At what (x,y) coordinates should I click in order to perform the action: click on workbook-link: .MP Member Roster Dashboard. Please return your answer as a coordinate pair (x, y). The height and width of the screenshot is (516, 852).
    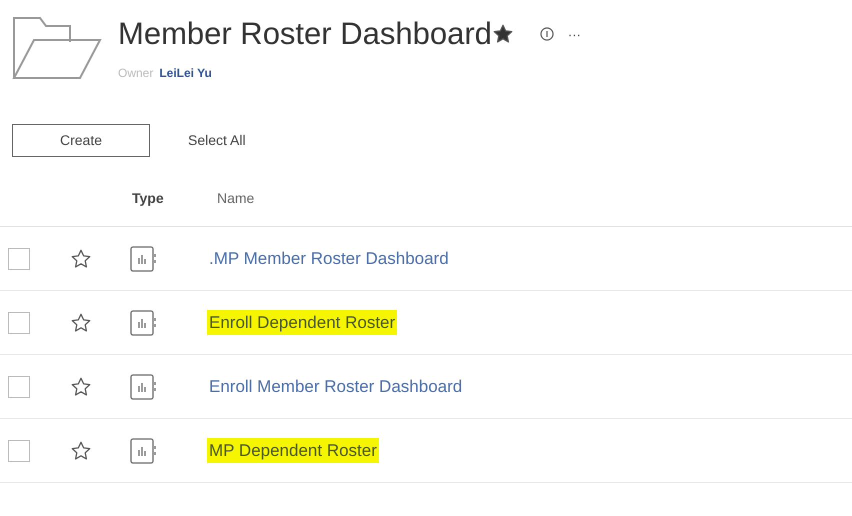
    Looking at the image, I should click on (329, 258).